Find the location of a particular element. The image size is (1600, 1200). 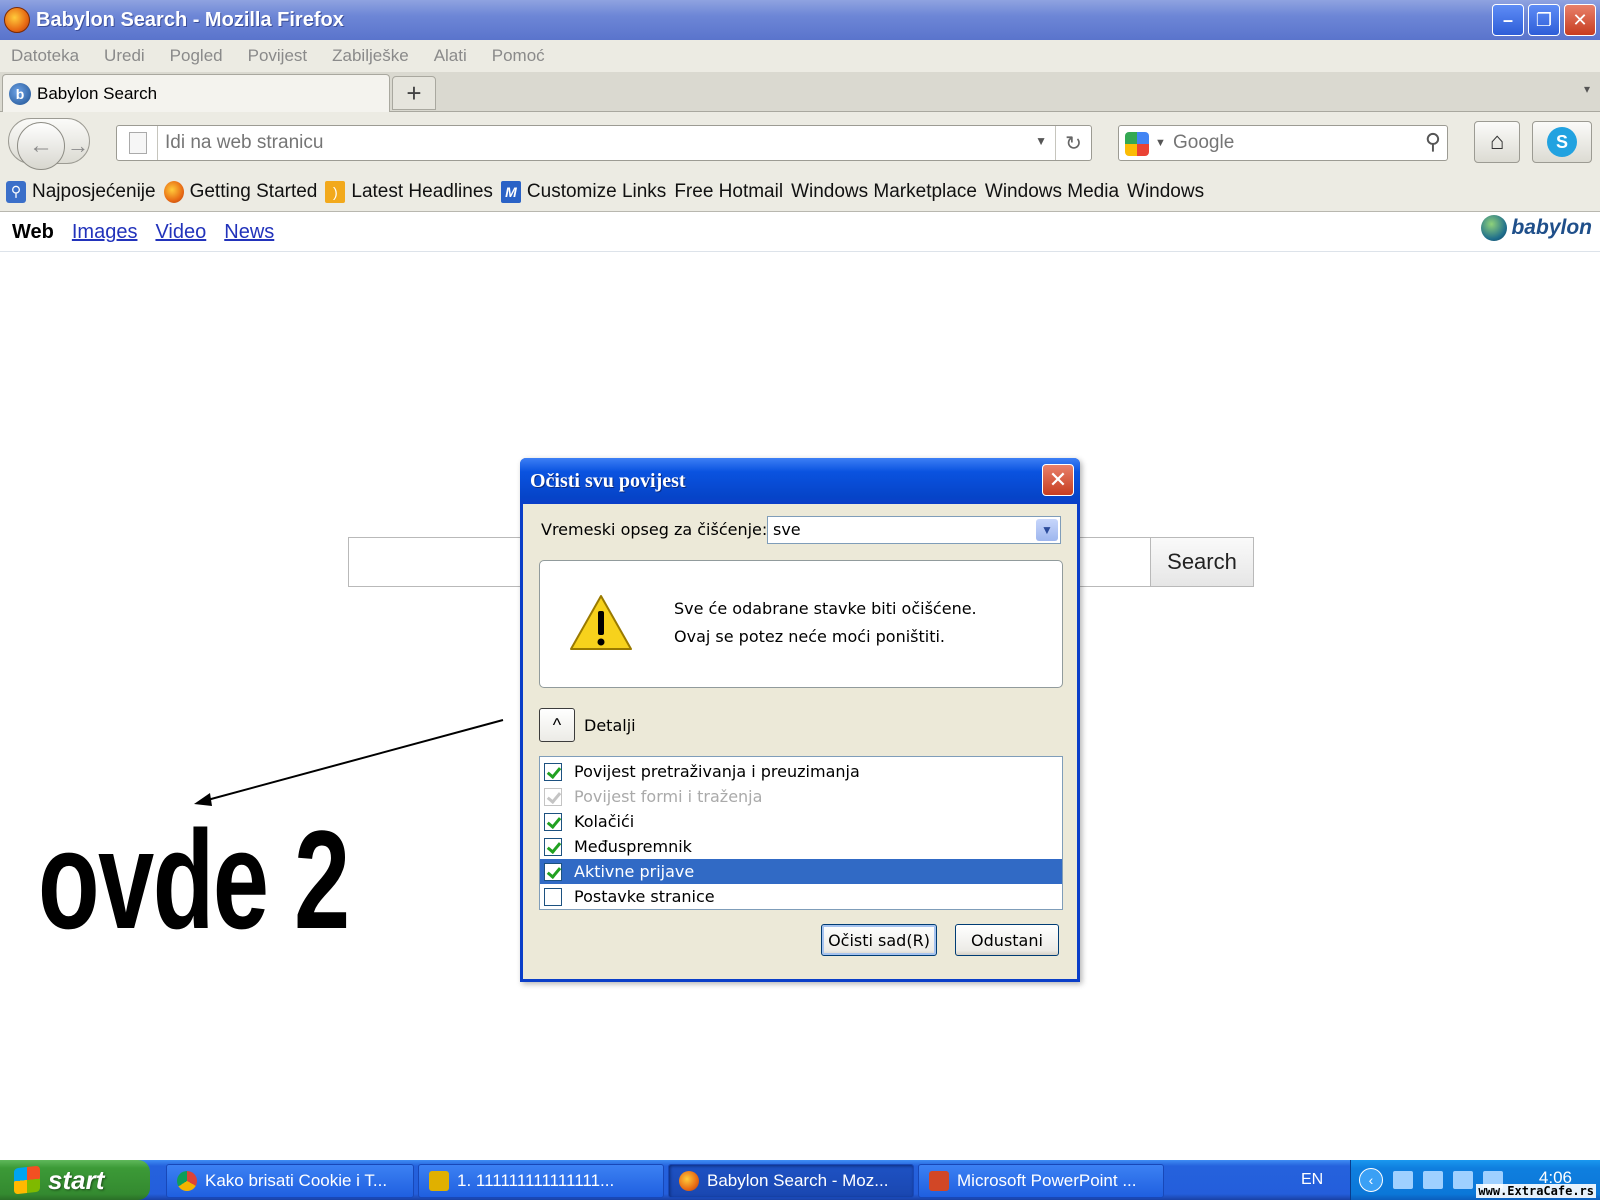

url-bar: ▼ ↻ is located at coordinates (604, 143).